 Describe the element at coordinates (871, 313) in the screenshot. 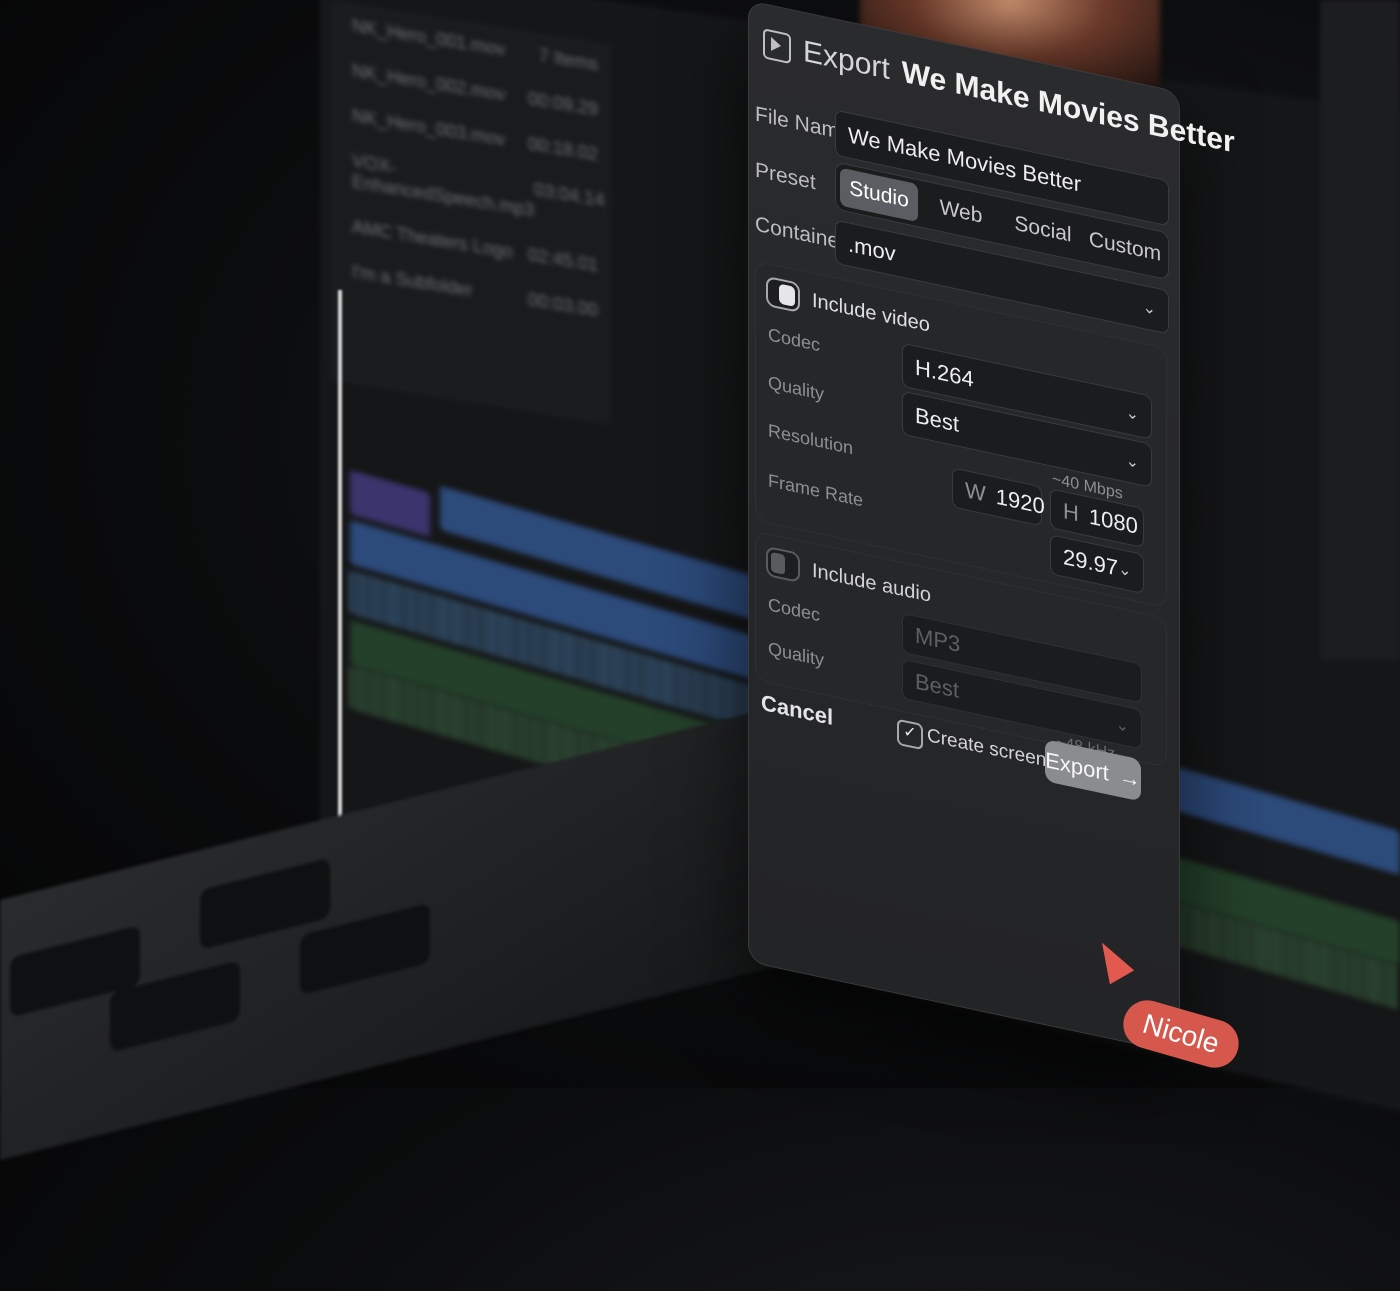

I see `include-video-label: Include video` at that location.